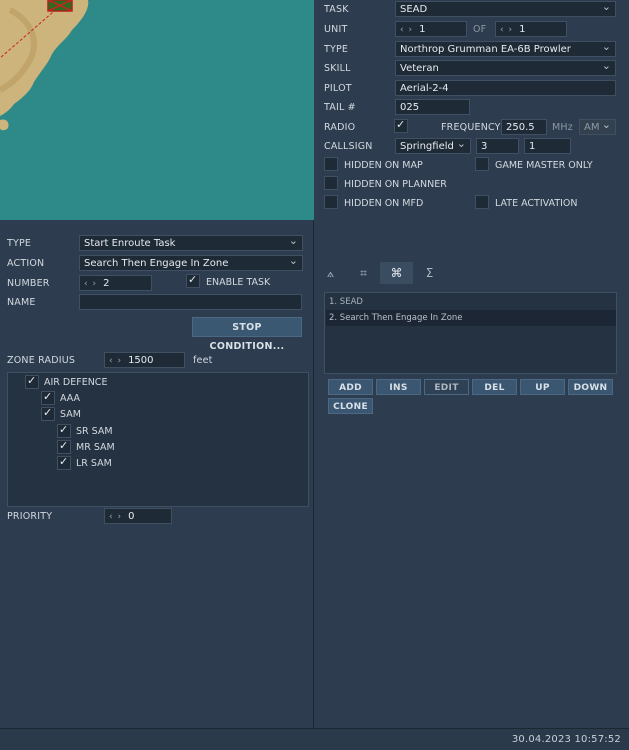  What do you see at coordinates (590, 387) in the screenshot?
I see `down-button: DOWN` at bounding box center [590, 387].